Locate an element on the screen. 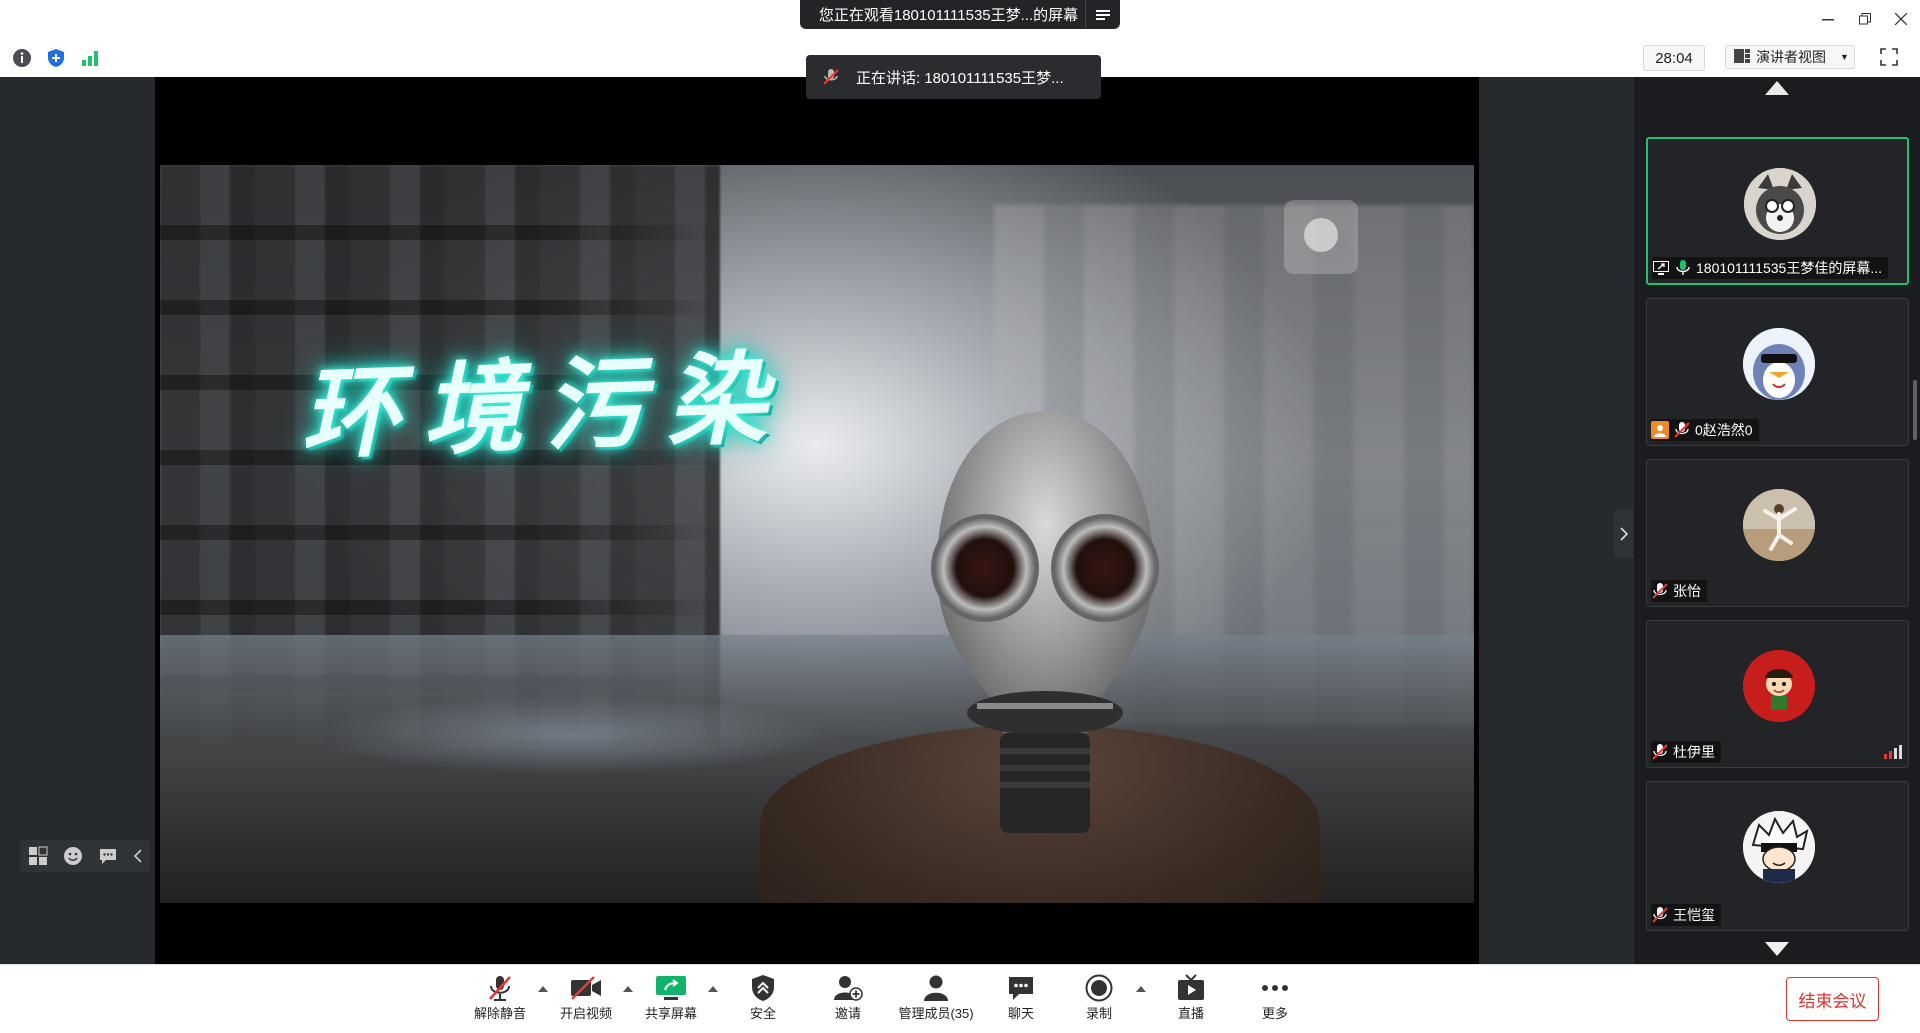 Image resolution: width=1920 pixels, height=1033 pixels. sharing-notice-text: 您正在观看180101111535王梦...的屏幕 is located at coordinates (948, 15).